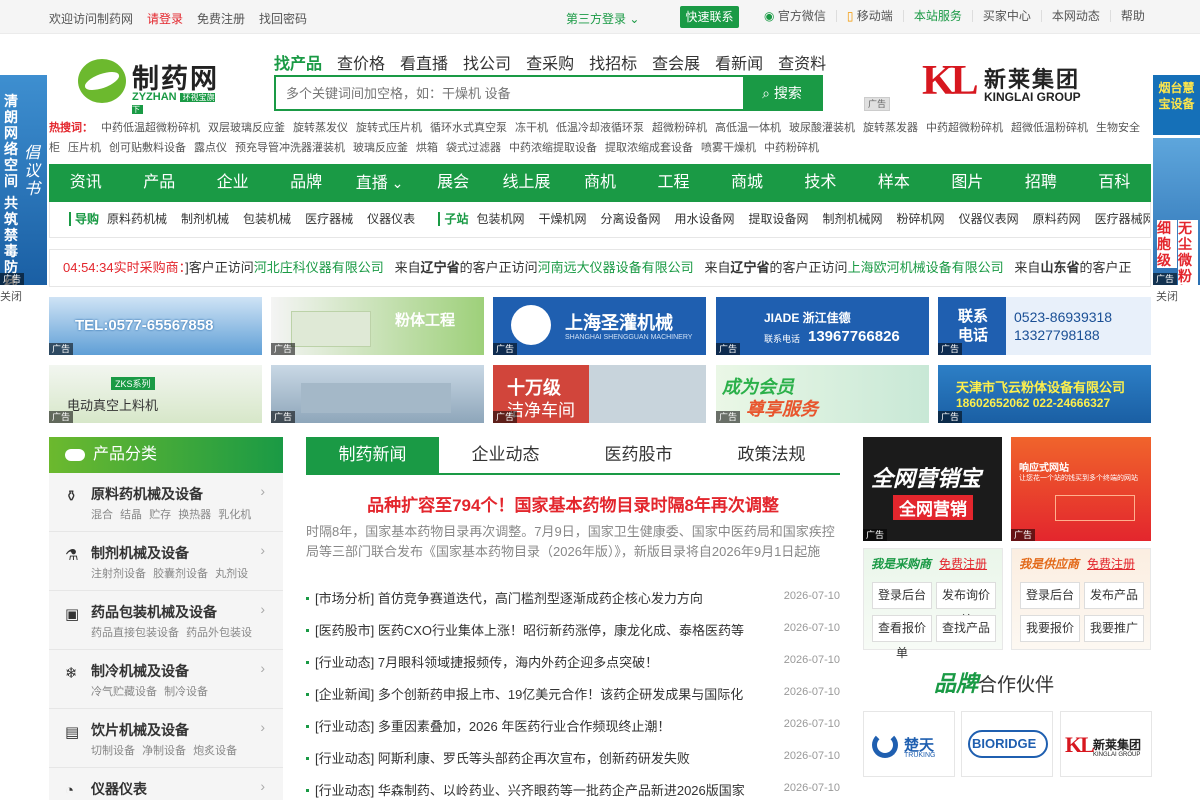 Image resolution: width=1200 pixels, height=800 pixels. I want to click on tab-live: 看直播, so click(424, 62).